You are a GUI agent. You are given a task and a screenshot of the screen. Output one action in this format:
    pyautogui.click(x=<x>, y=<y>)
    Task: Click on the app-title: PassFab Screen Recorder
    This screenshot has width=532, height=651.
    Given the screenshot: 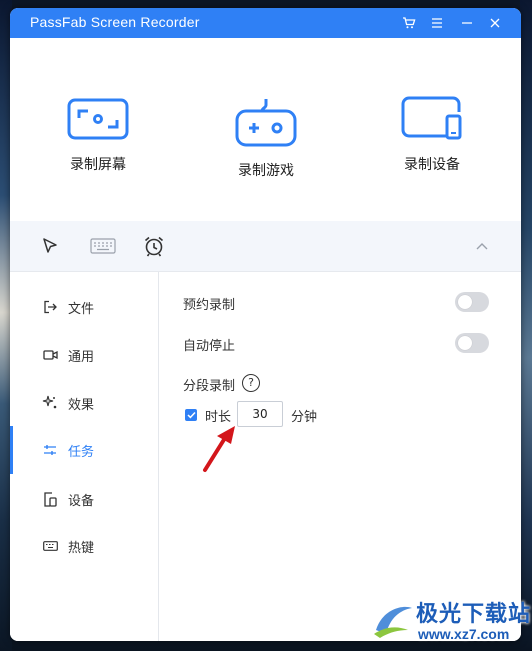 What is the action you would take?
    pyautogui.click(x=115, y=22)
    